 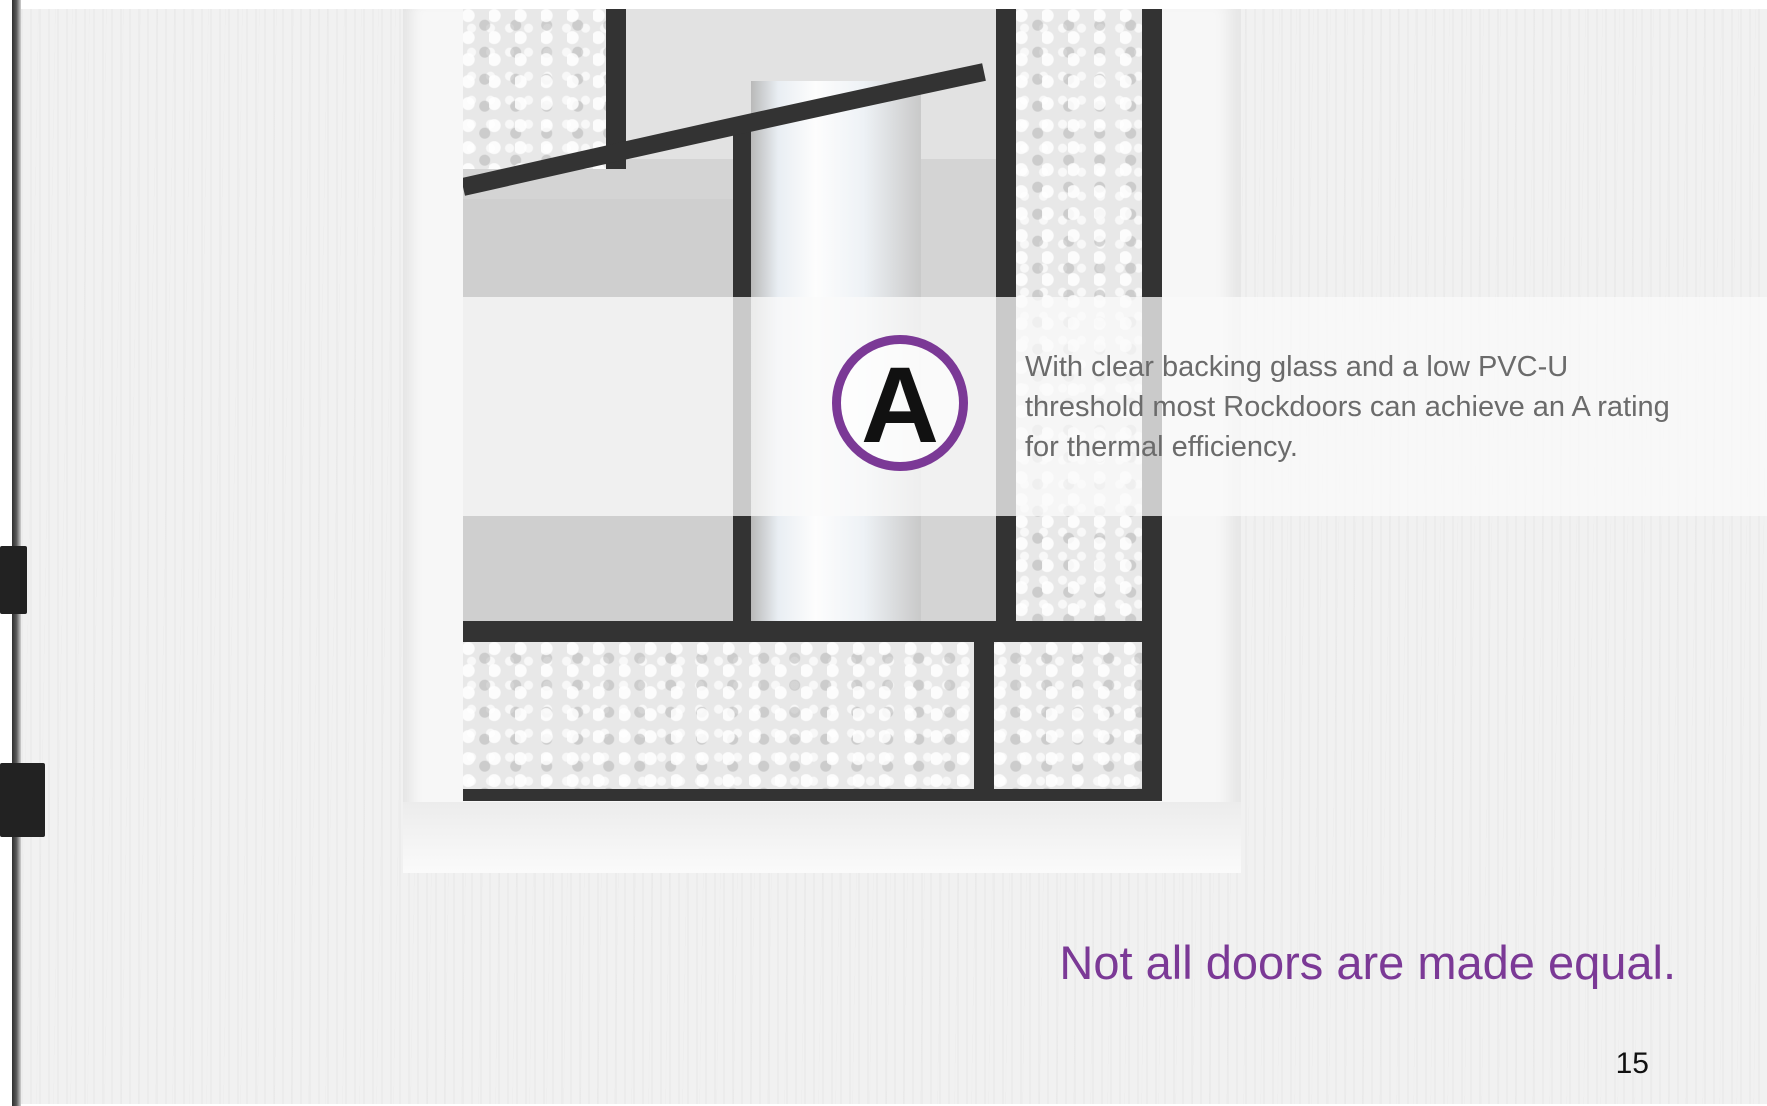 I want to click on rating-letter: A, so click(x=900, y=404).